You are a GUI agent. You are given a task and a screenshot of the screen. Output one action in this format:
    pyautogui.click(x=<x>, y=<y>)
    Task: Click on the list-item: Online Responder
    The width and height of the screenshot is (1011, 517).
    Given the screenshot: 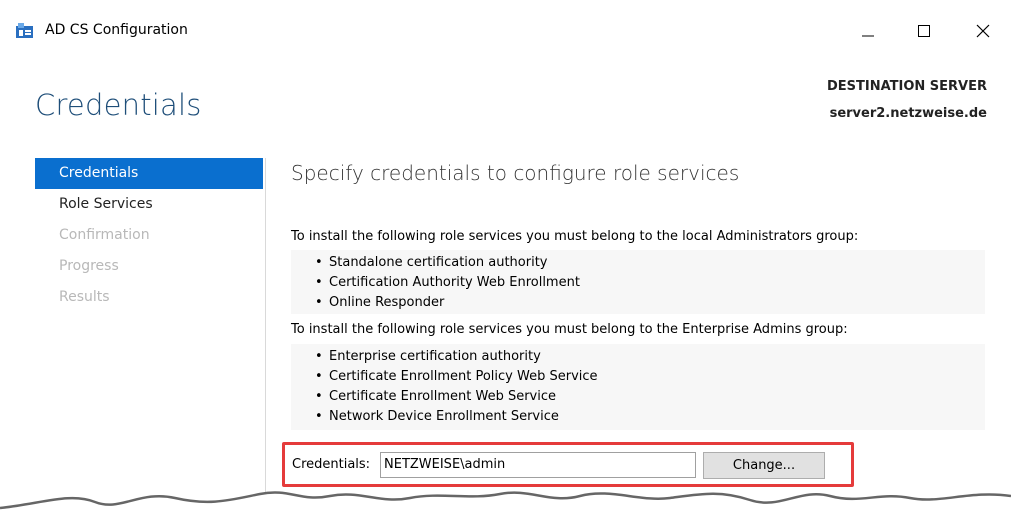 What is the action you would take?
    pyautogui.click(x=650, y=303)
    